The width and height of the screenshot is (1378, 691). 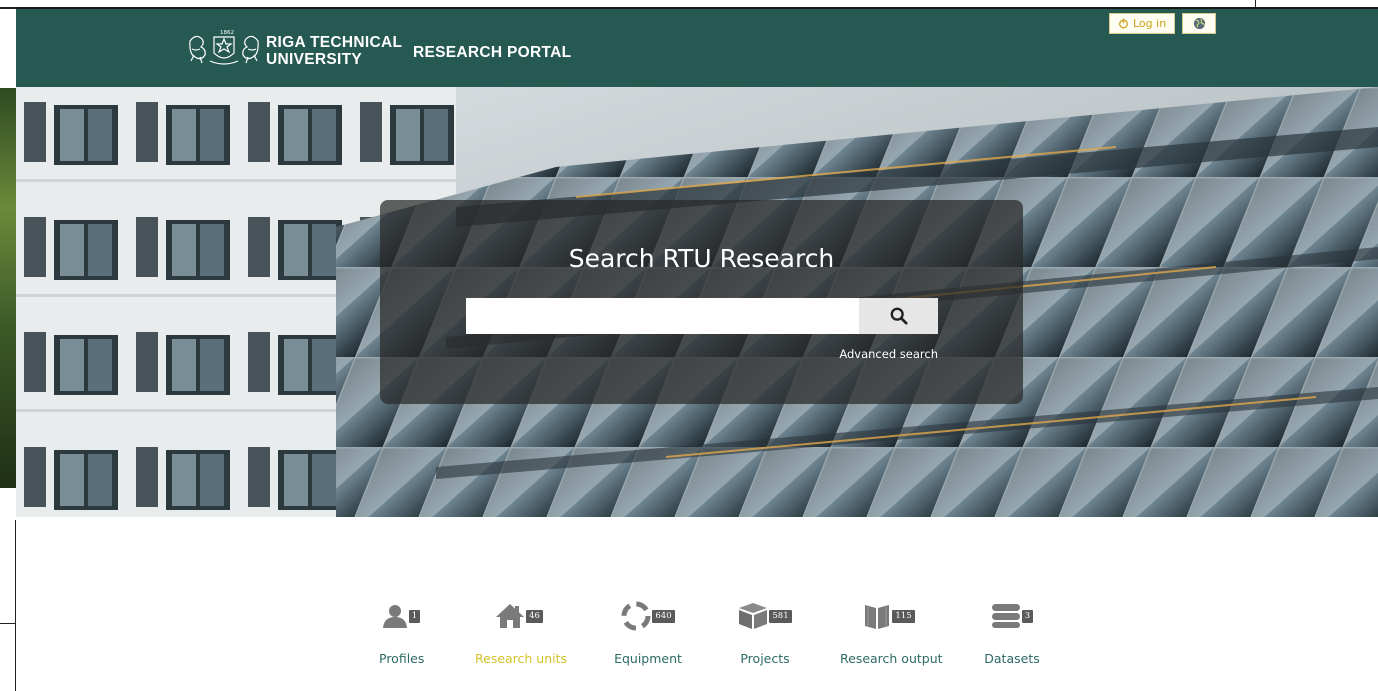 I want to click on count-badge: 46, so click(x=534, y=616).